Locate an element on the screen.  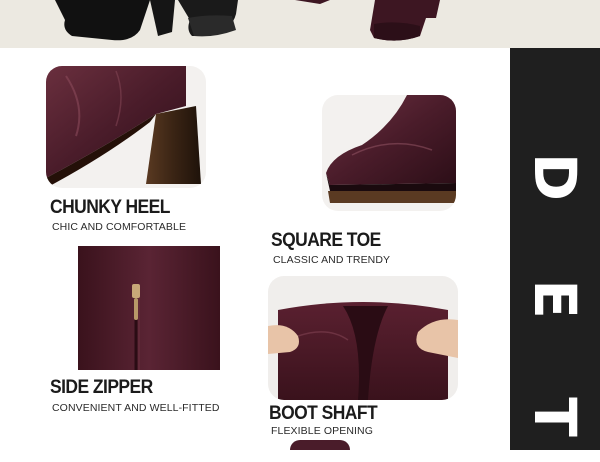
banner-letter-e: E is located at coordinates (555, 299).